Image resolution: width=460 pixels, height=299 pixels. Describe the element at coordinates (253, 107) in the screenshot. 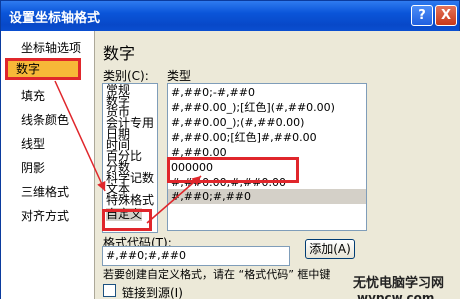

I see `type-item: #,##0.00_);[红色](#,##0.00)` at that location.